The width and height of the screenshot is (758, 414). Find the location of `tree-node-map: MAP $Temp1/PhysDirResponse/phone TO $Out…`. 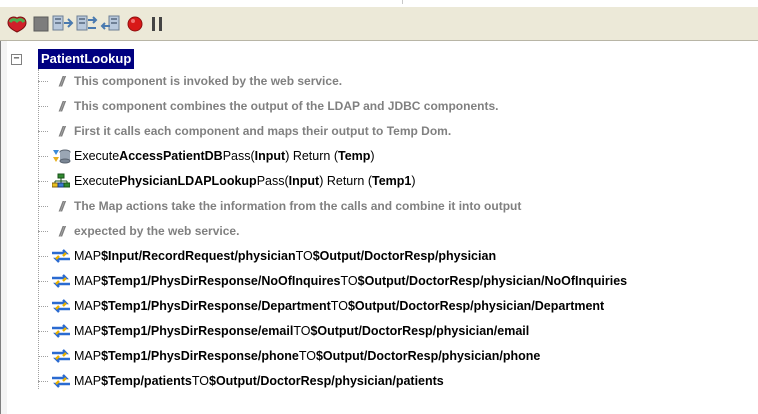

tree-node-map: MAP $Temp1/PhysDirResponse/phone TO $Out… is located at coordinates (289, 356).